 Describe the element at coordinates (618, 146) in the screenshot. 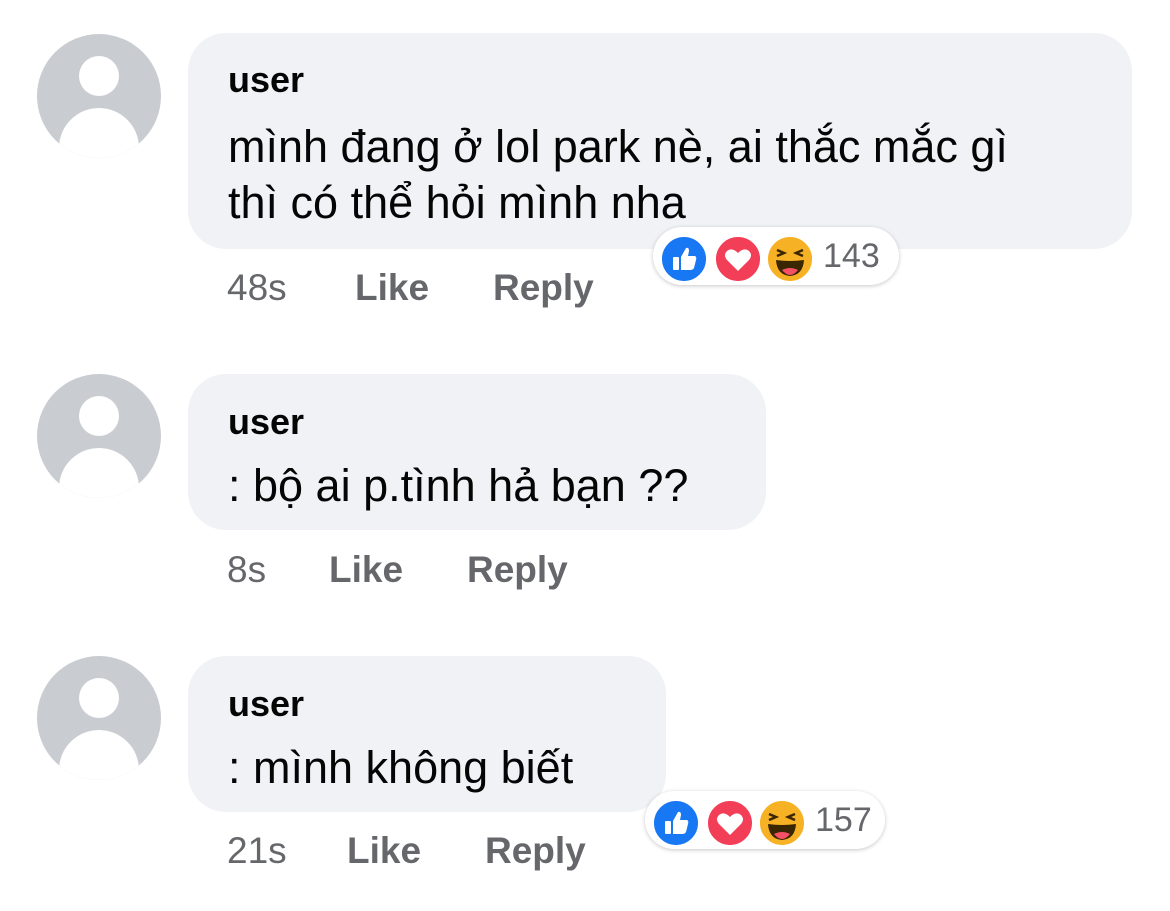

I see `comment-text-line-1: mình đang ở lol park nè, ai thắc mắc gì` at that location.